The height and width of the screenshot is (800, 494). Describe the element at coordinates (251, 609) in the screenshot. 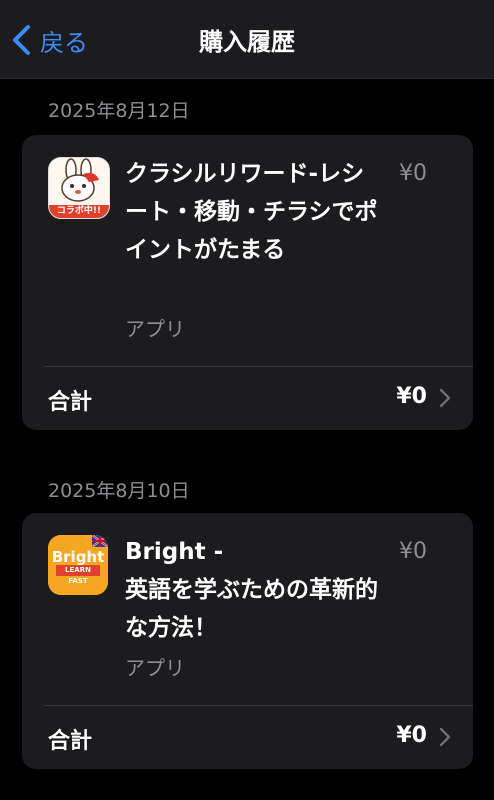

I see `app-name-line2: 英語を学ぶための革新的な方法！` at that location.